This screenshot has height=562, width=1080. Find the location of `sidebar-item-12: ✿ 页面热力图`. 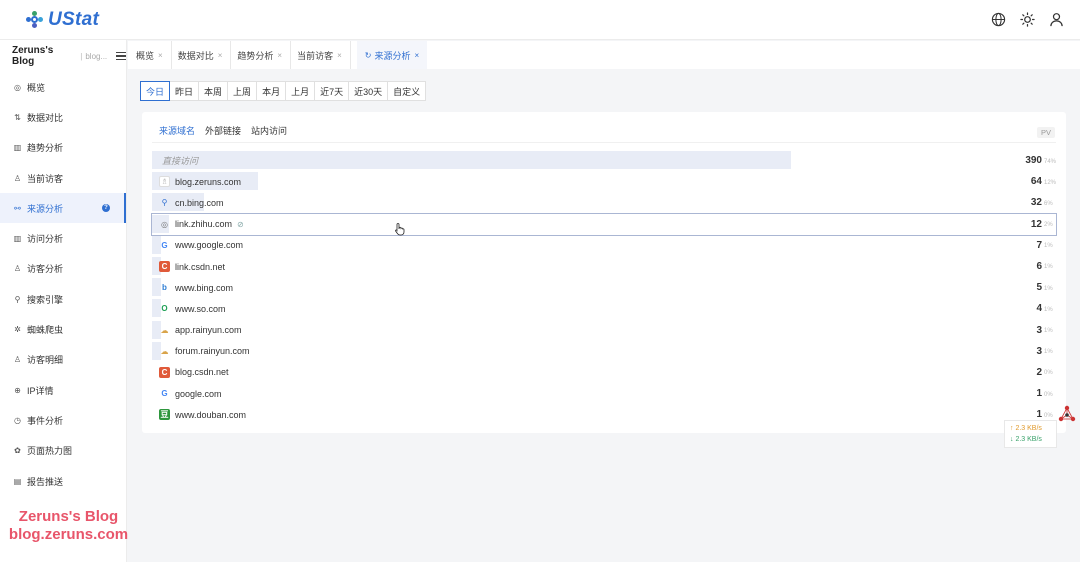

sidebar-item-12: ✿ 页面热力图 is located at coordinates (63, 451).